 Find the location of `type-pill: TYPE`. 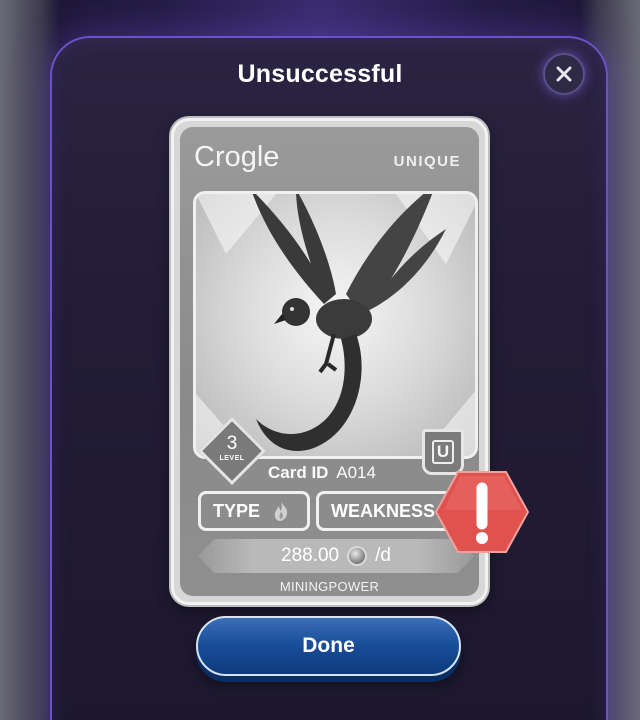

type-pill: TYPE is located at coordinates (254, 511).